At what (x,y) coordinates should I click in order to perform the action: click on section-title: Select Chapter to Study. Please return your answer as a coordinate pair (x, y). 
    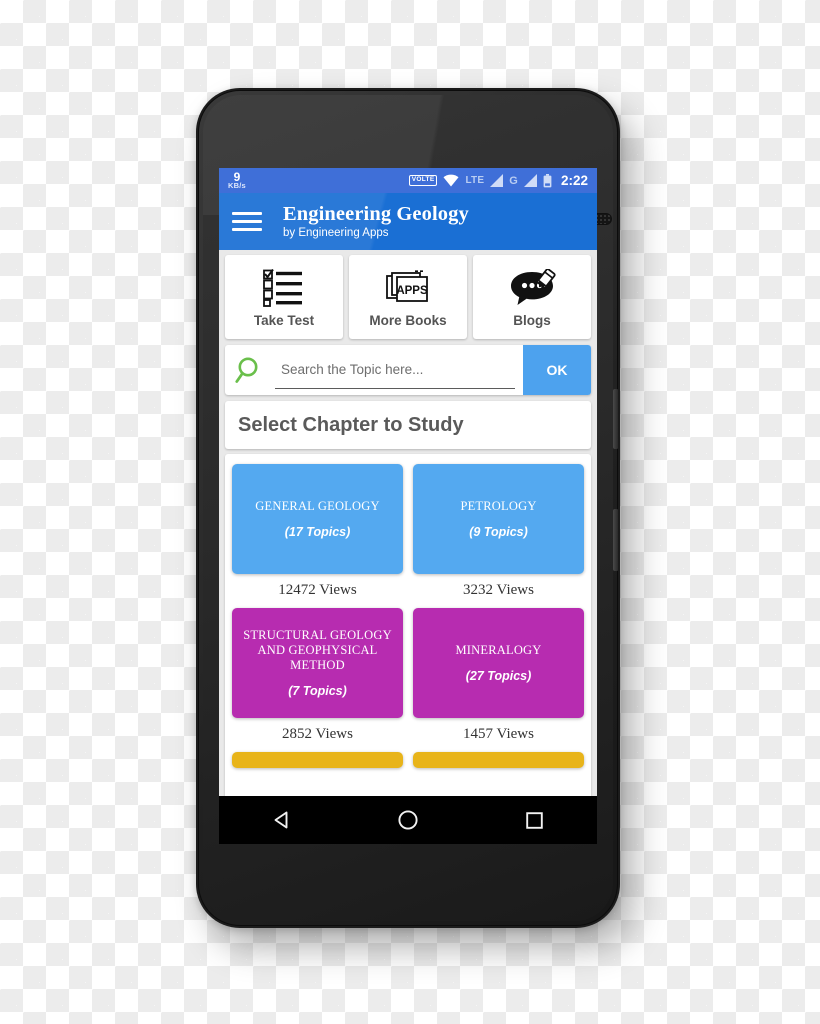
    Looking at the image, I should click on (351, 424).